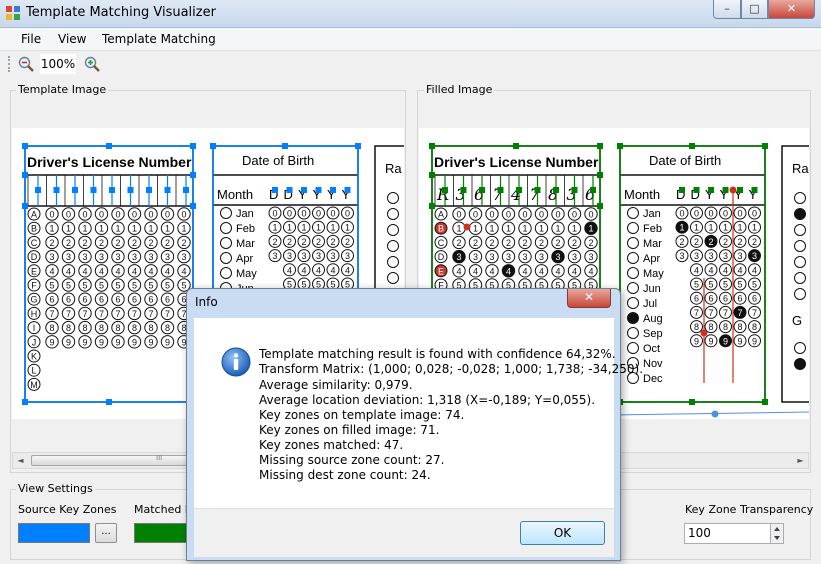 The height and width of the screenshot is (564, 821). I want to click on zoom-out-icon, so click(26, 64).